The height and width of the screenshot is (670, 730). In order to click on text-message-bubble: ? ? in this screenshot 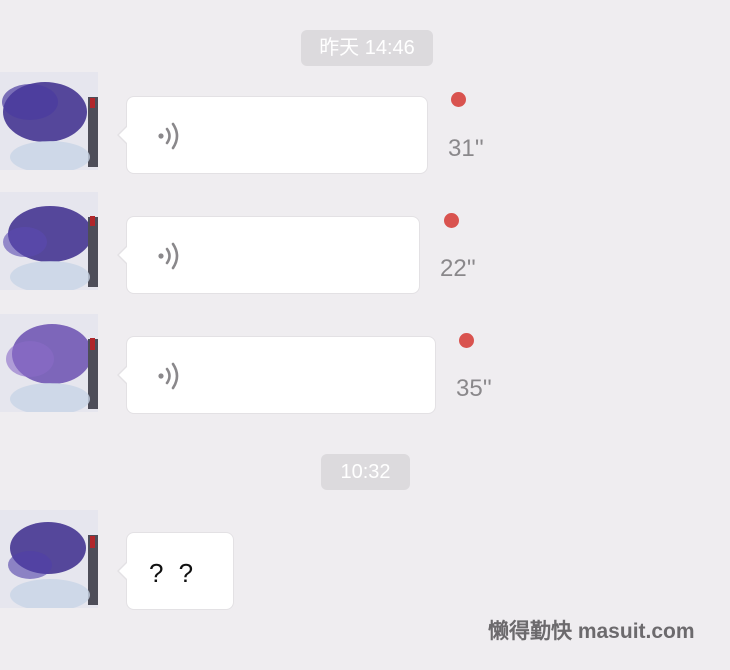, I will do `click(175, 571)`.